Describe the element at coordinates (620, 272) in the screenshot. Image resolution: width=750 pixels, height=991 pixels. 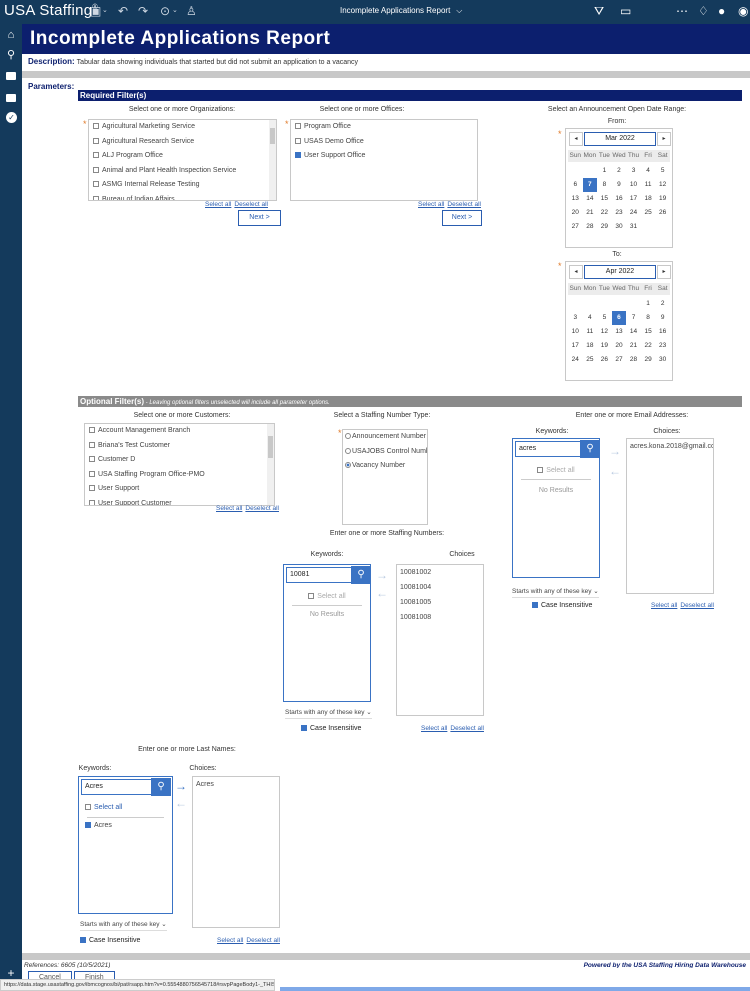
I see `month-display: Apr 2022` at that location.